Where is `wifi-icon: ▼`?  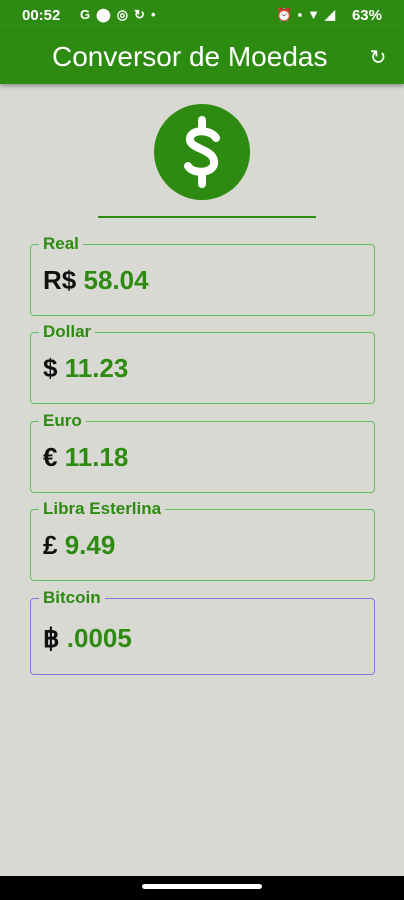 wifi-icon: ▼ is located at coordinates (316, 14).